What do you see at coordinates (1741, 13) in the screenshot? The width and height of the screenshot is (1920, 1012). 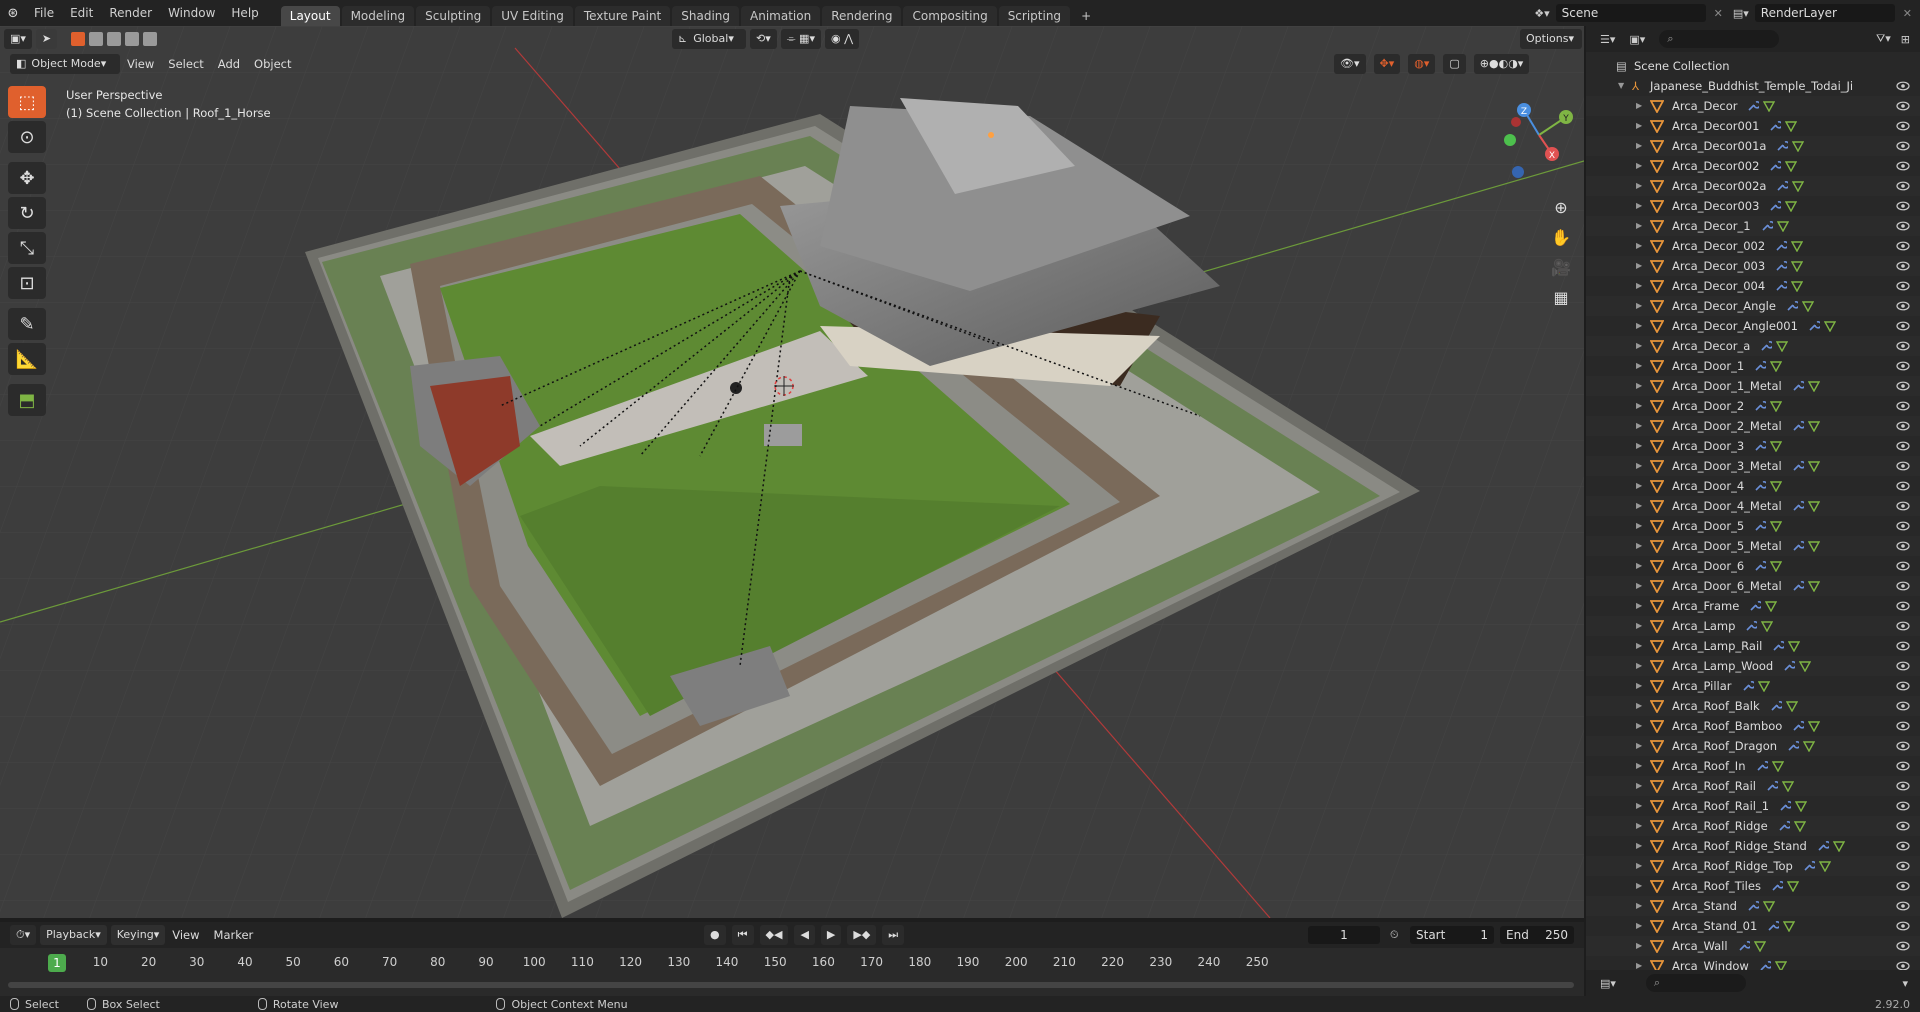 I see `render-layer-browse-icon: ▤▾` at bounding box center [1741, 13].